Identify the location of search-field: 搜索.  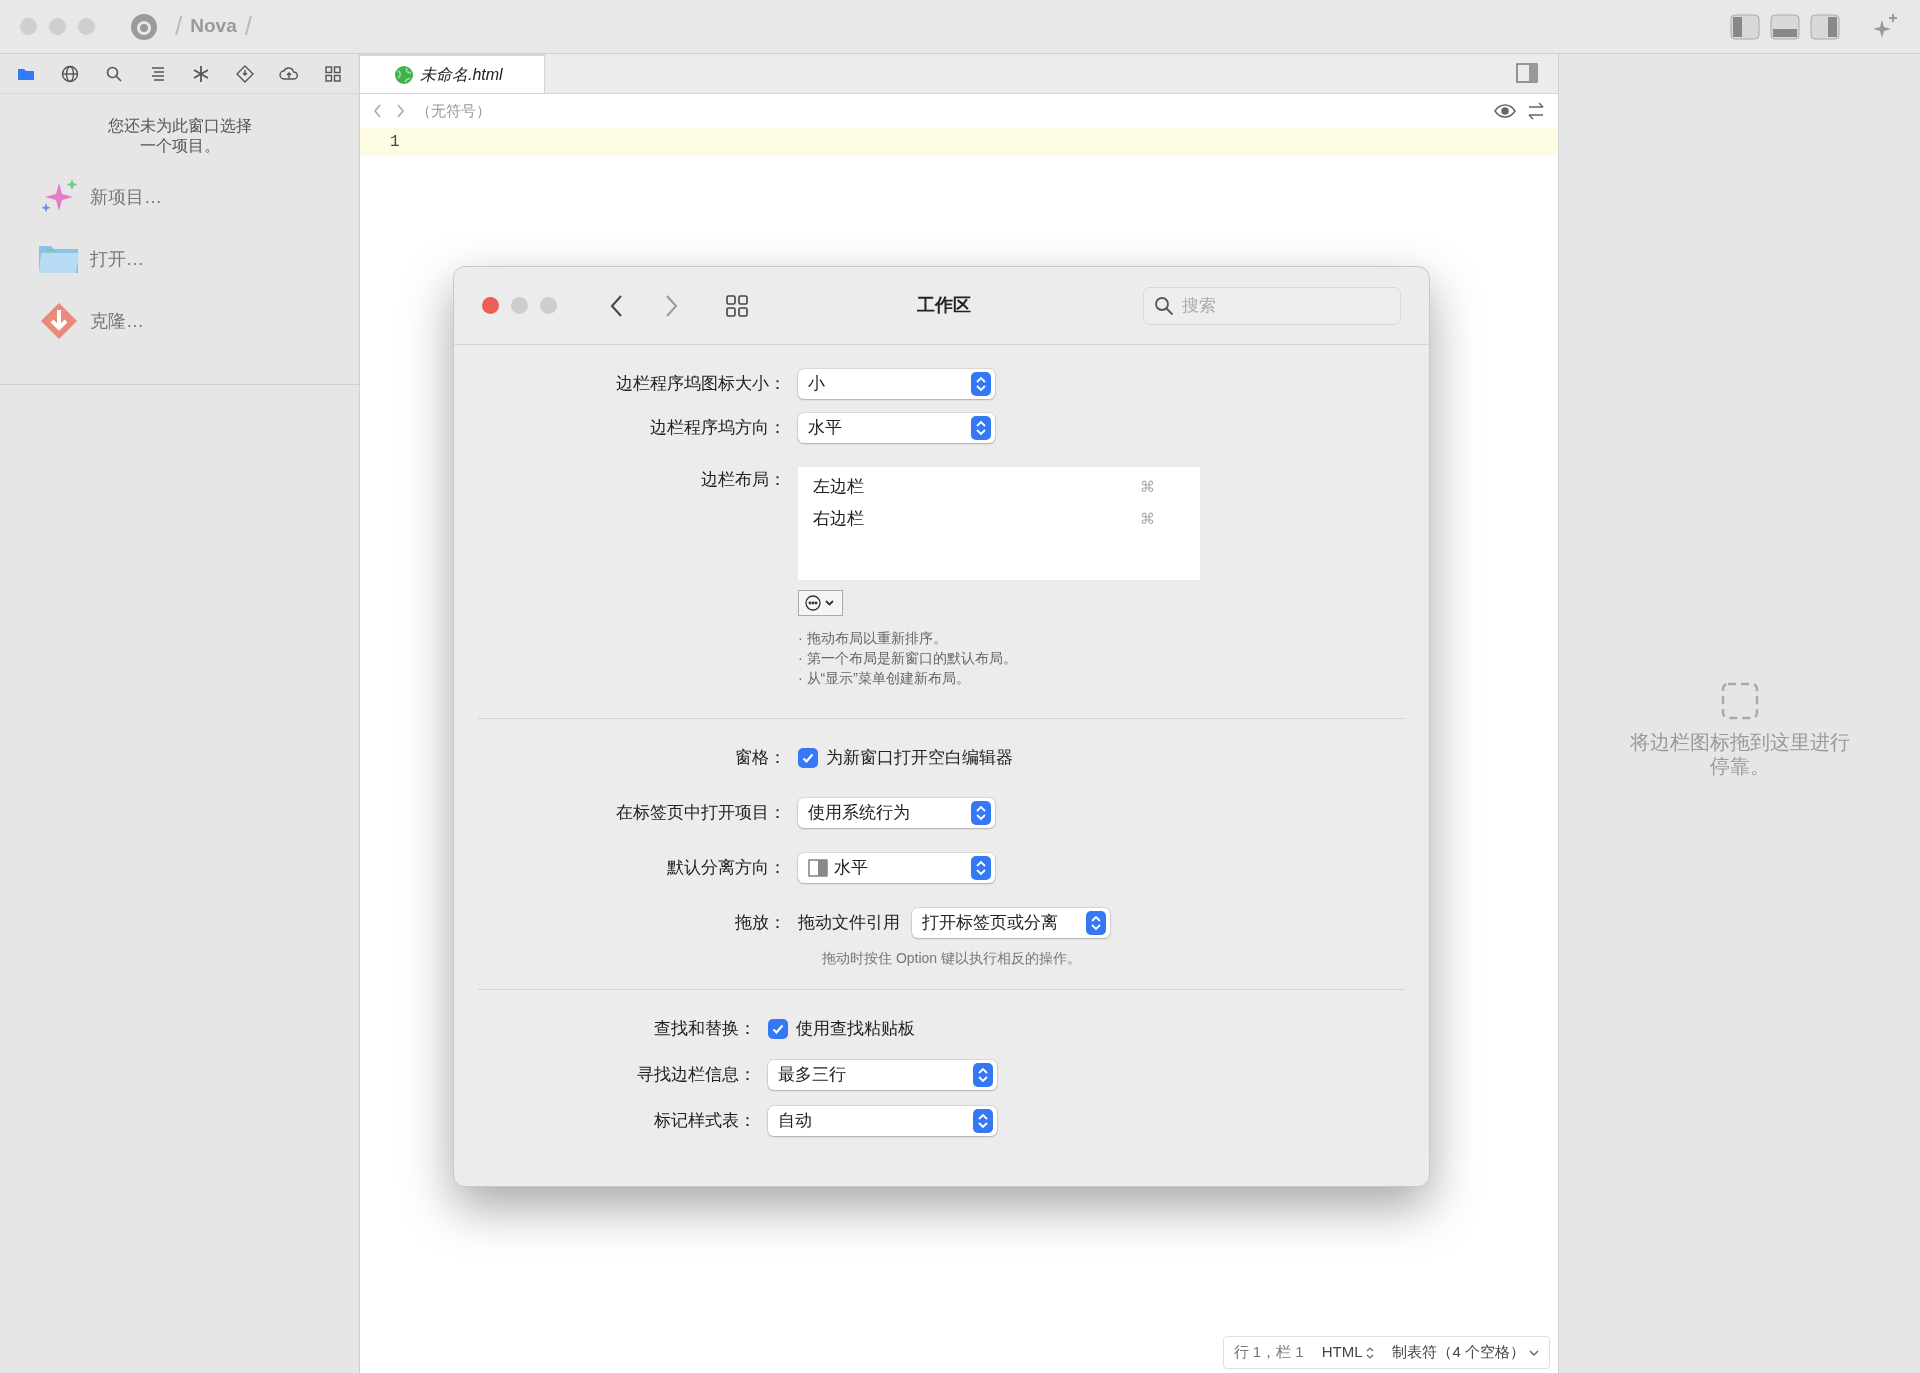
(1272, 305).